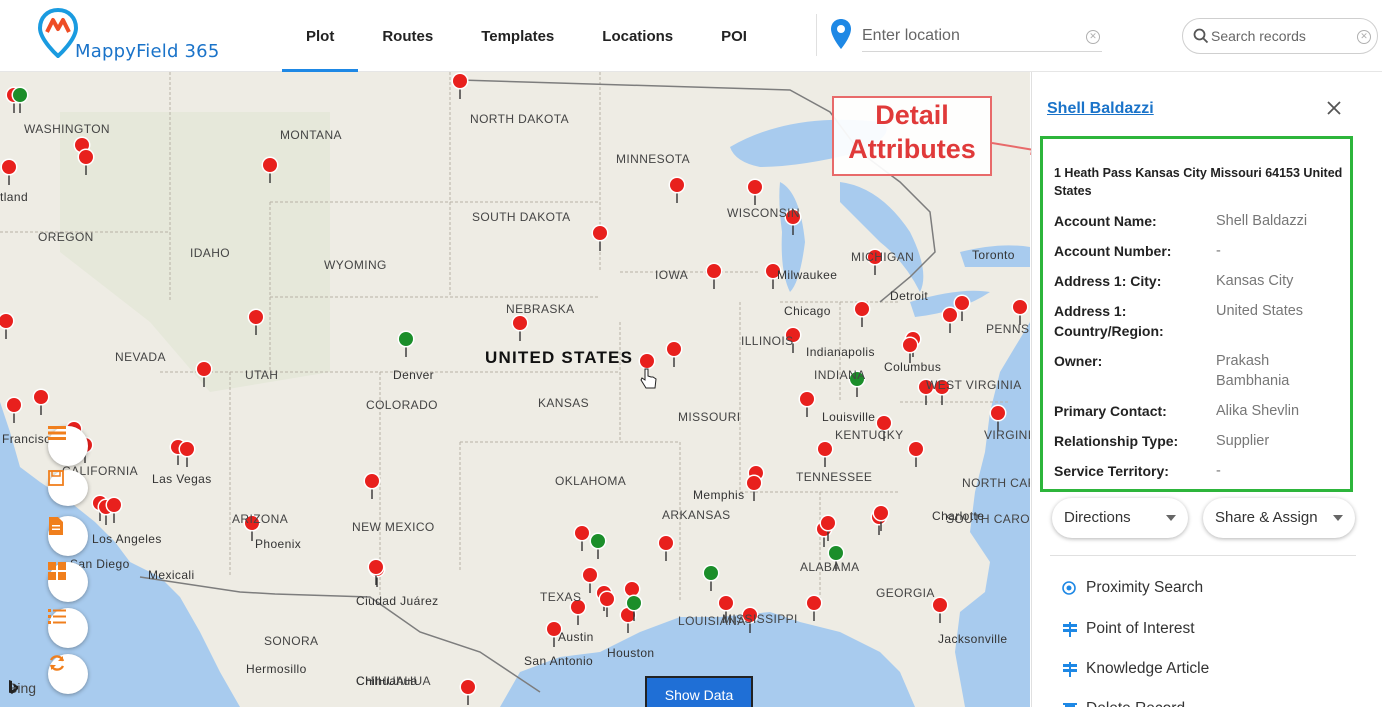  I want to click on search-records-box: ✕, so click(1280, 36).